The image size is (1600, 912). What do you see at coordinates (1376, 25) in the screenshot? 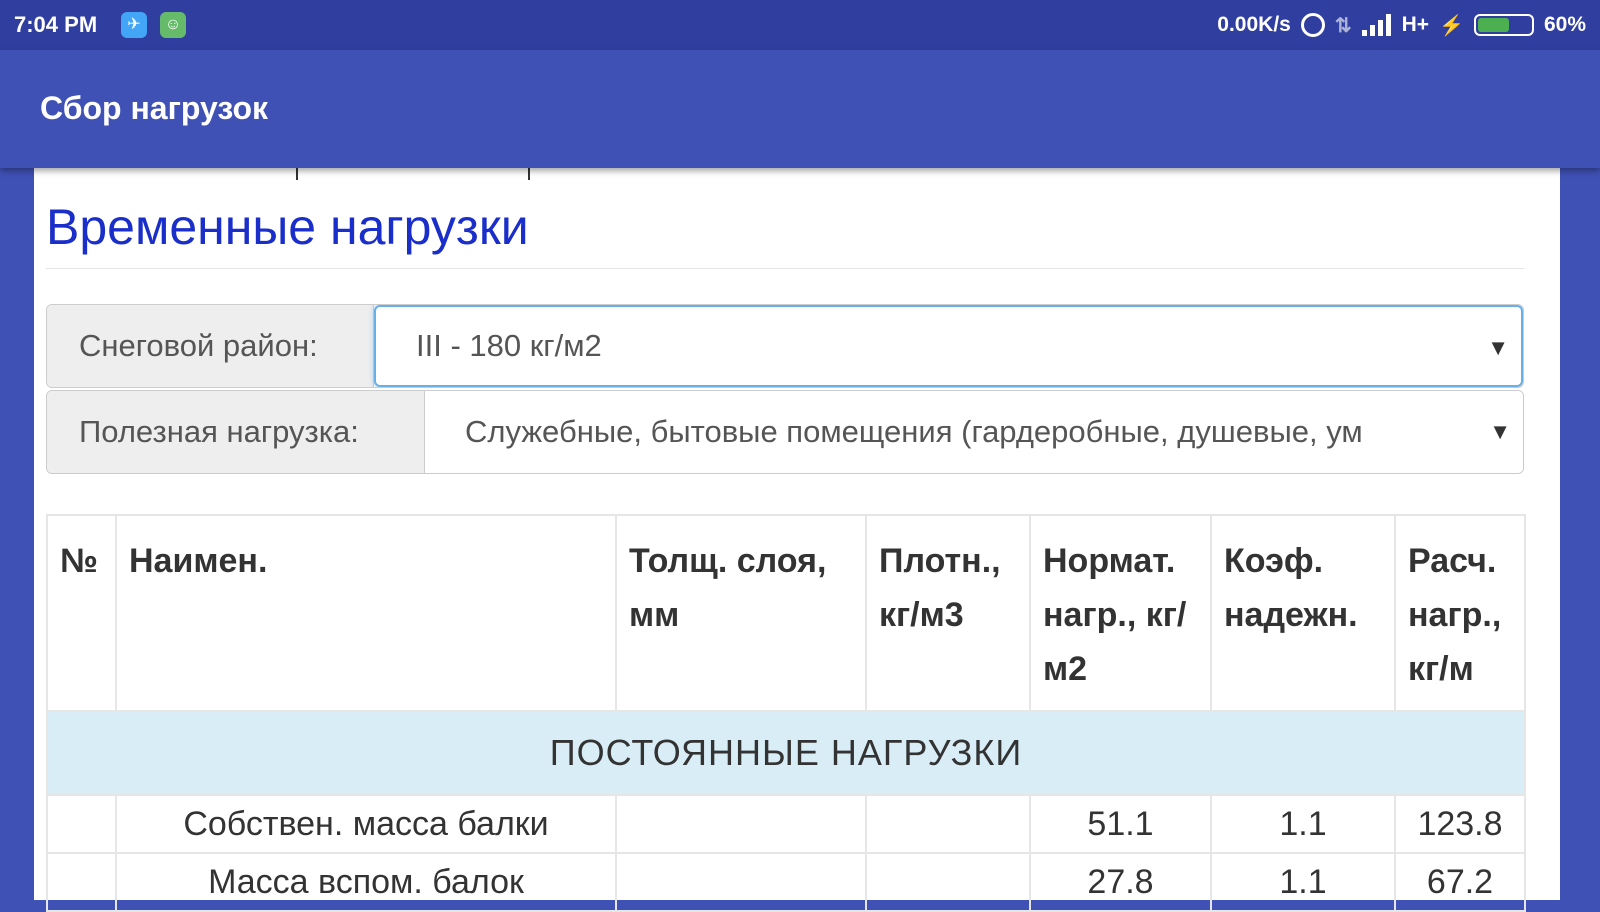
I see `signal-icon` at bounding box center [1376, 25].